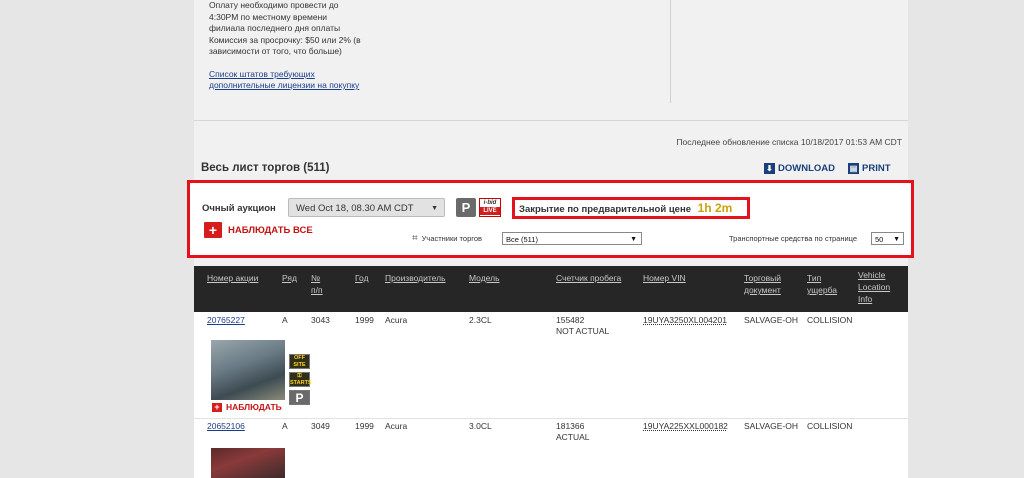 The width and height of the screenshot is (1024, 478). I want to click on camera-icon: ⌗, so click(415, 238).